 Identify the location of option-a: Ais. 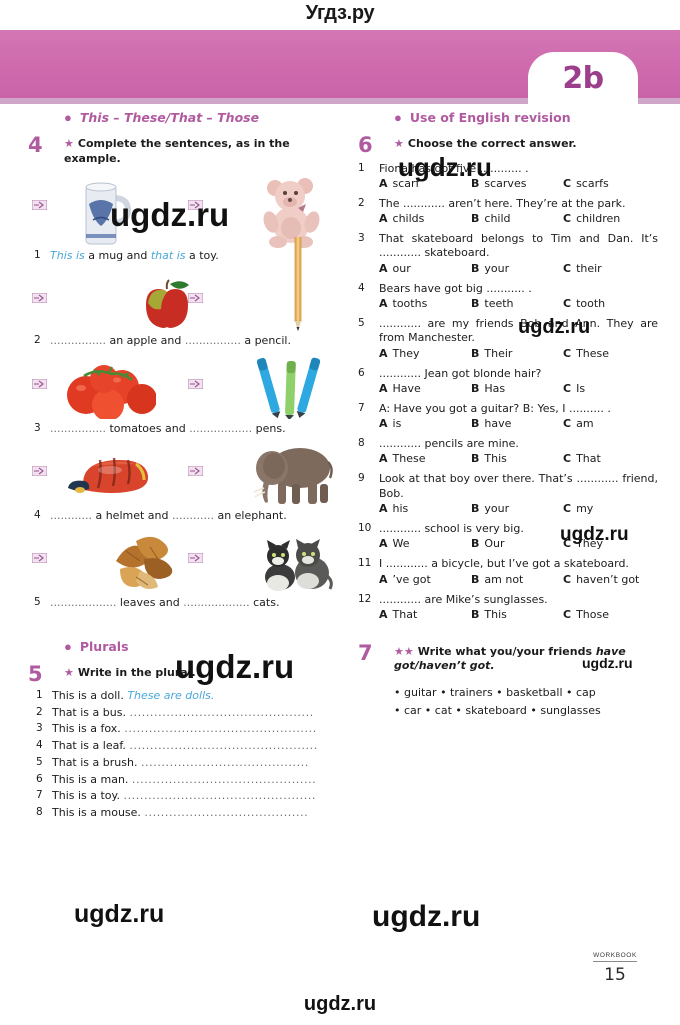
(425, 423).